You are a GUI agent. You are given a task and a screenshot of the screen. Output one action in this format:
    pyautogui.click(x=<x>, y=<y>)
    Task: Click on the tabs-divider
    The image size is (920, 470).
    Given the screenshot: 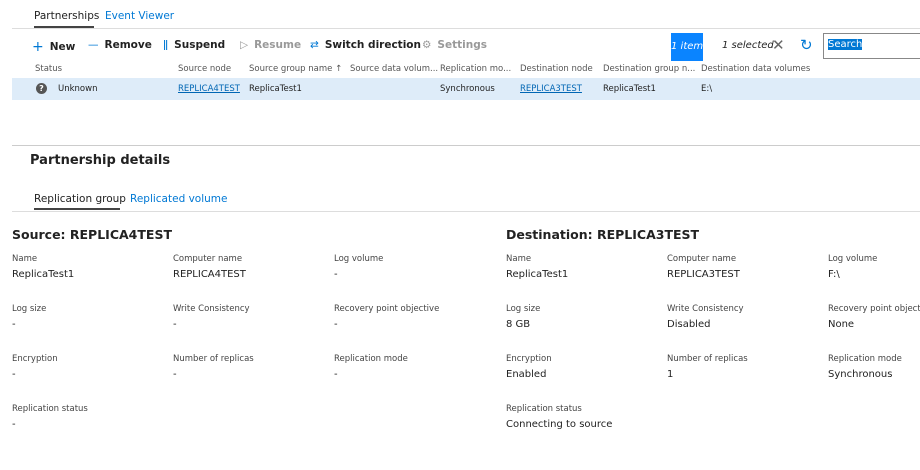 What is the action you would take?
    pyautogui.click(x=466, y=28)
    